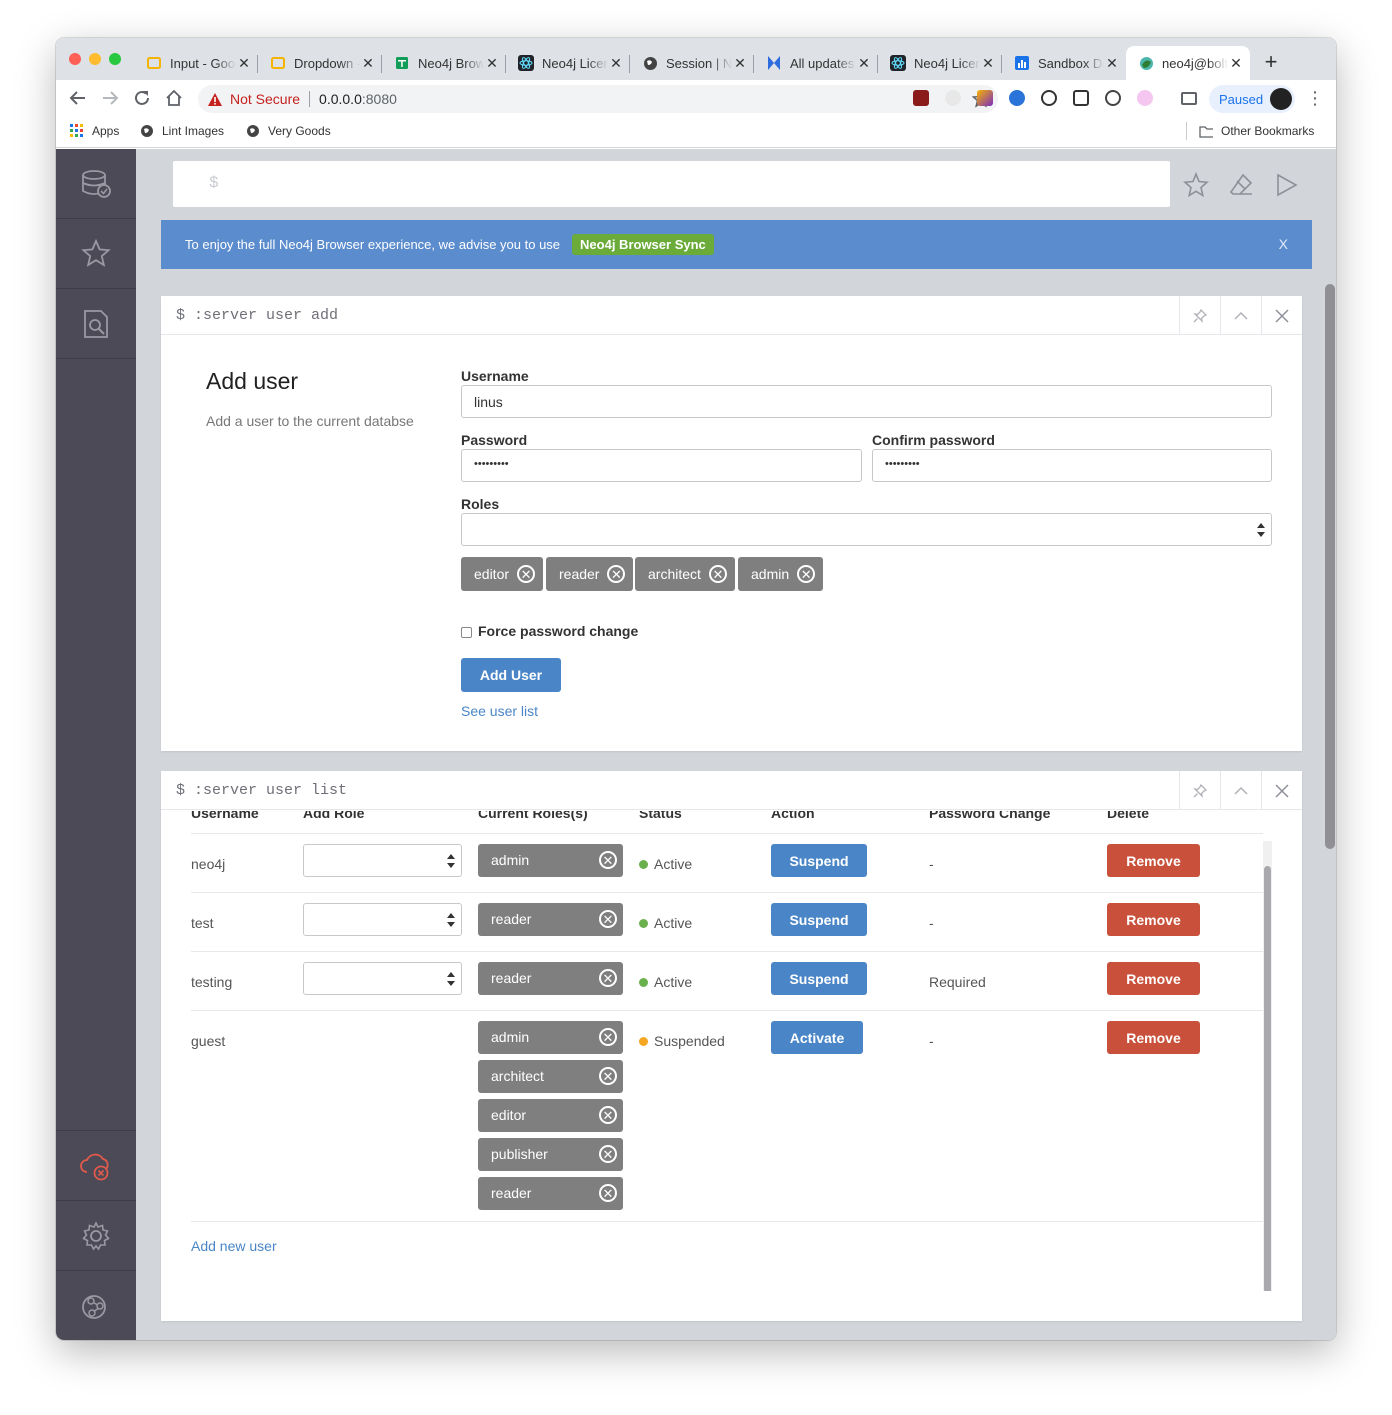  What do you see at coordinates (1196, 185) in the screenshot?
I see `favorite-query-button` at bounding box center [1196, 185].